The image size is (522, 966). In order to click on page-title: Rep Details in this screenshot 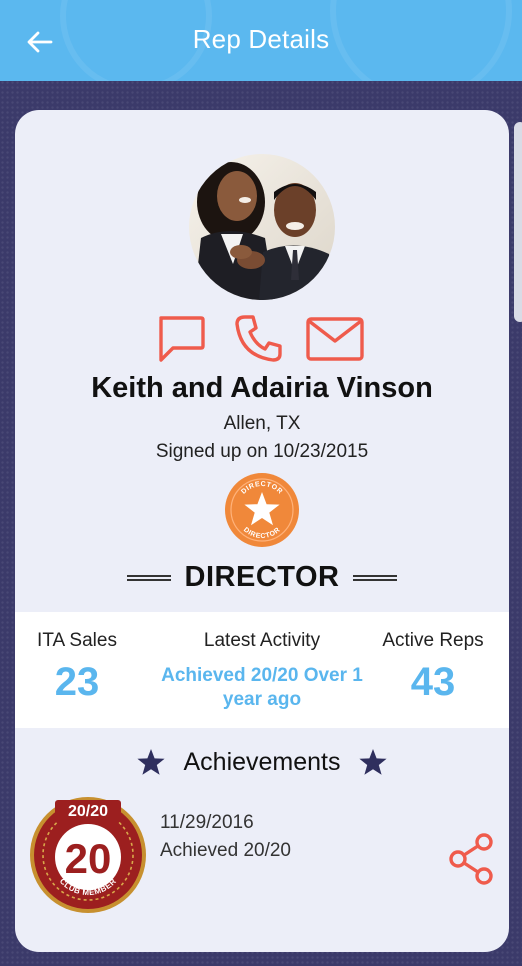, I will do `click(261, 39)`.